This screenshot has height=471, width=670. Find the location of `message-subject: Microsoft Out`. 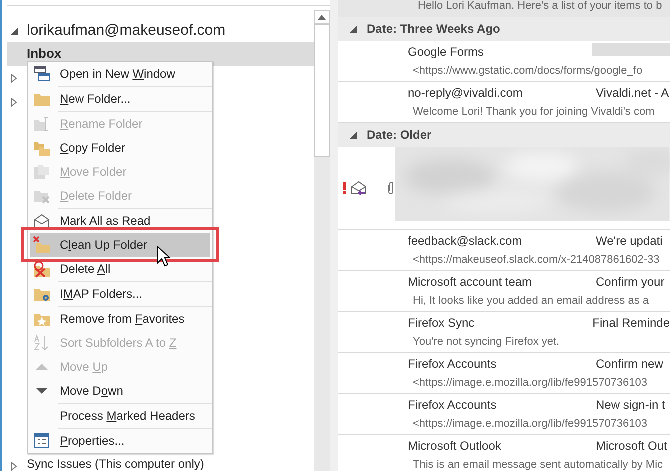

message-subject: Microsoft Out is located at coordinates (632, 446).